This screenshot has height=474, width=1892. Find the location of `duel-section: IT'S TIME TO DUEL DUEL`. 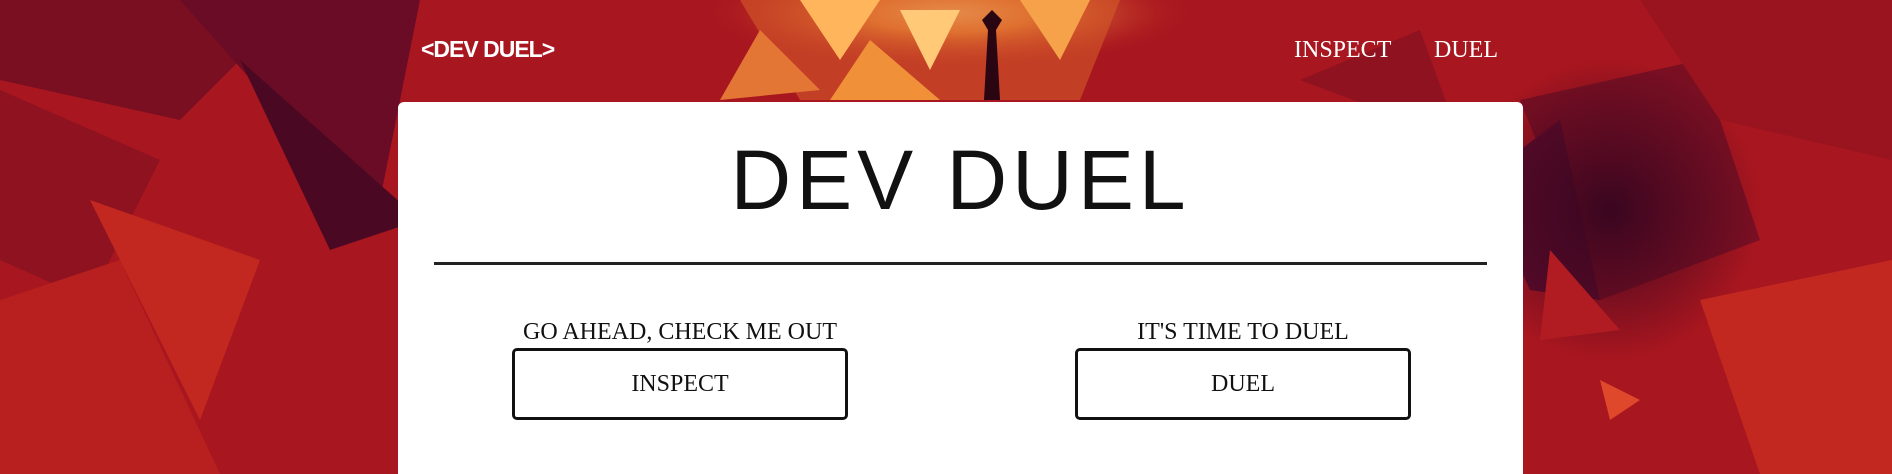

duel-section: IT'S TIME TO DUEL DUEL is located at coordinates (1243, 370).